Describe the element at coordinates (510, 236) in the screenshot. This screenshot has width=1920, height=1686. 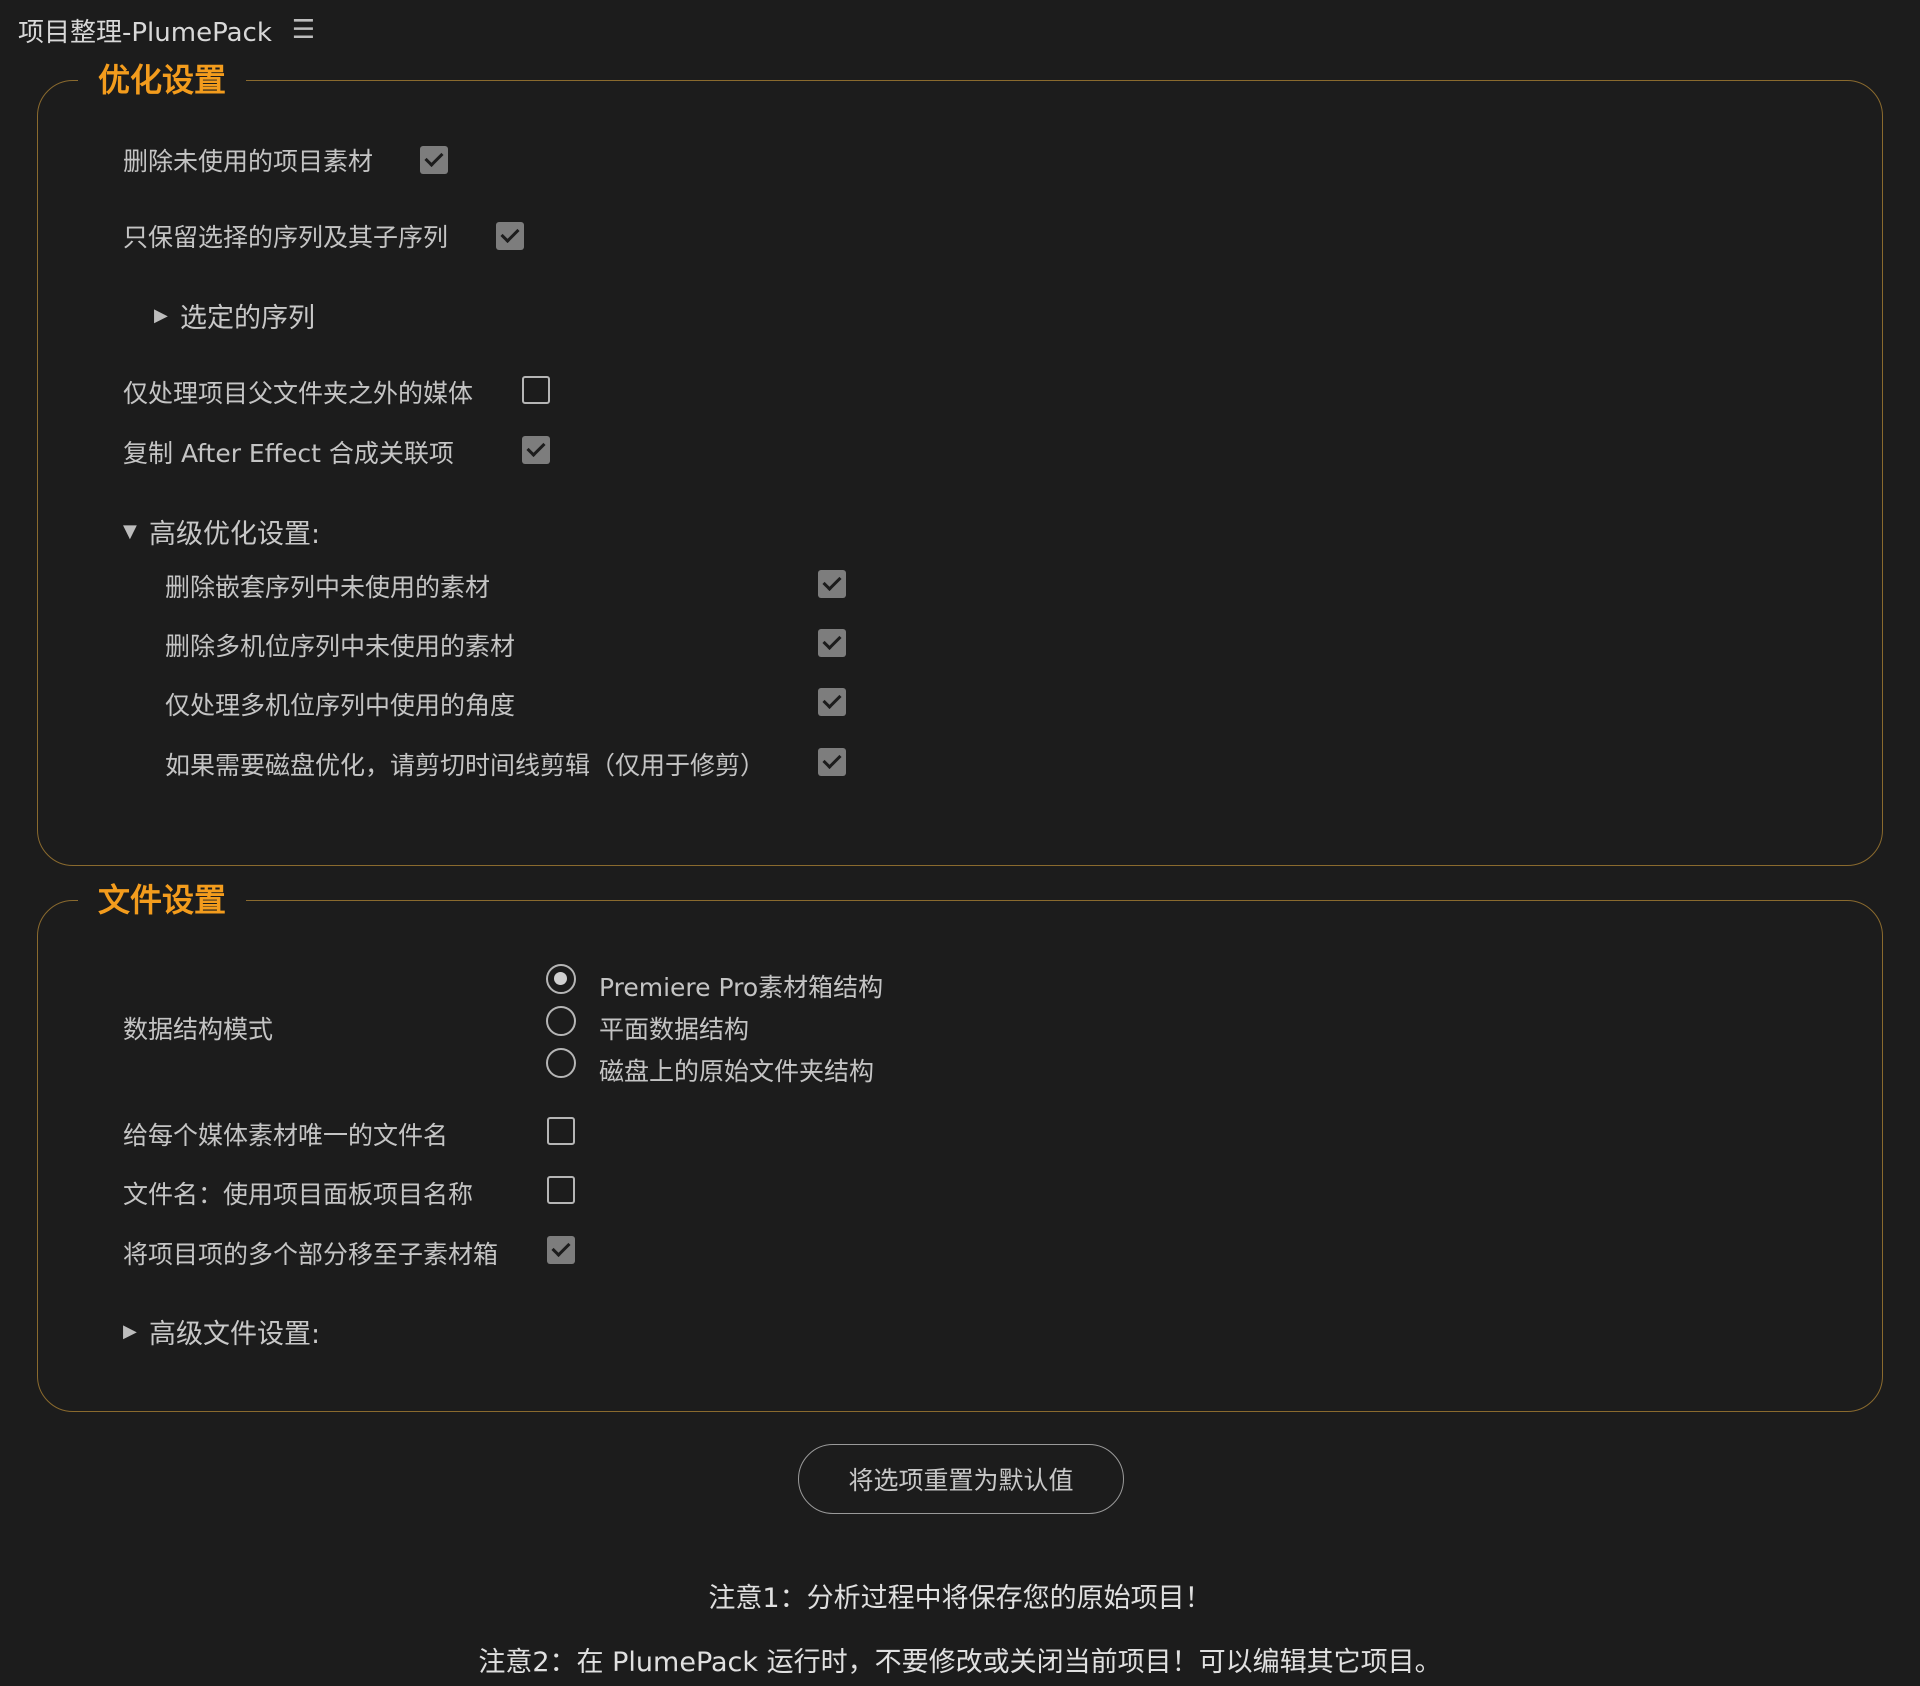
I see `keep-selected-sequences-checkbox` at that location.